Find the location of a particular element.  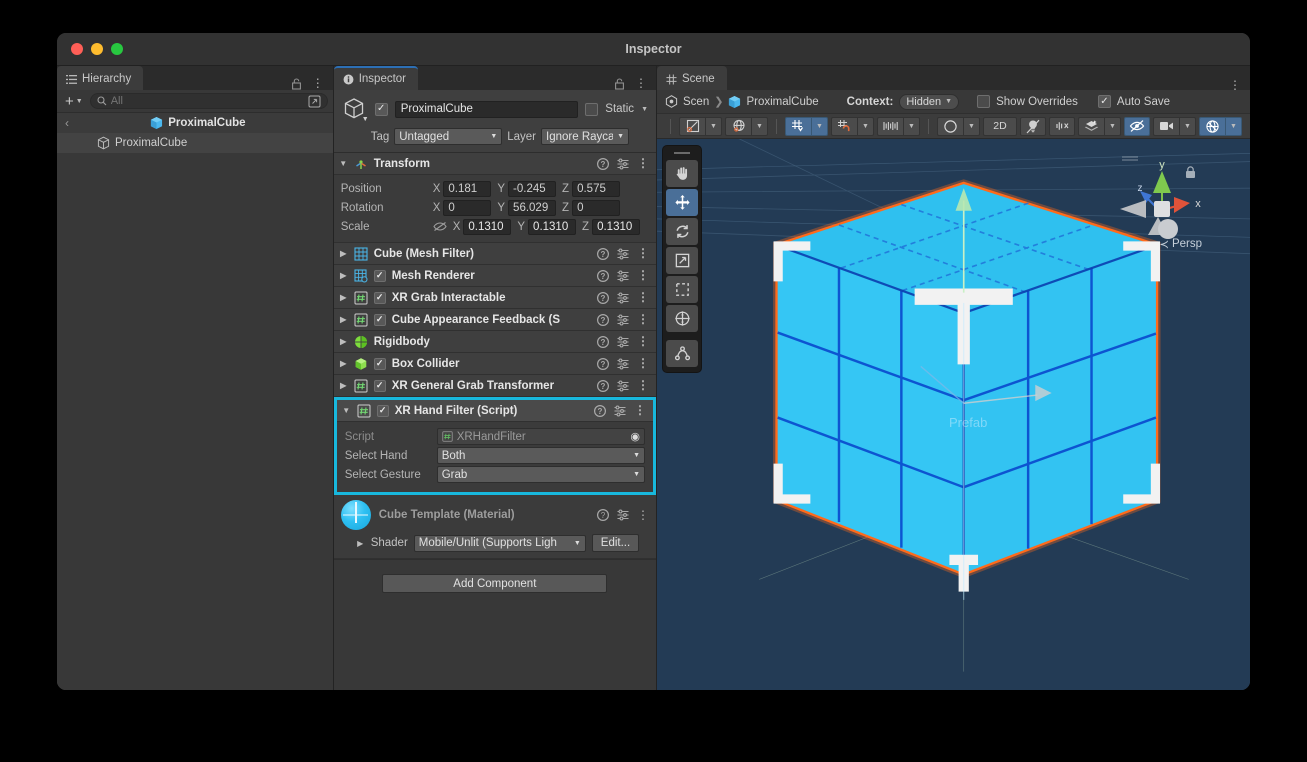

overlay-drag-handle is located at coordinates (682, 153).